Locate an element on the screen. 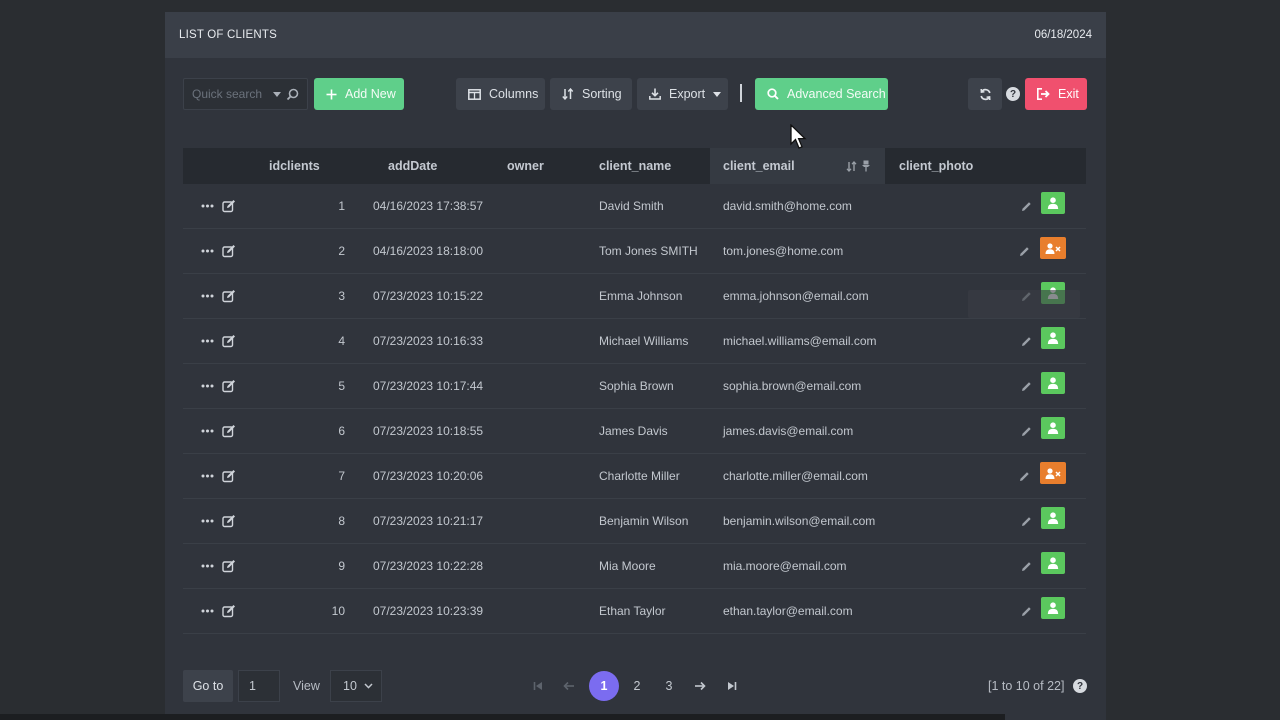 The image size is (1280, 720). chevron-down-icon is located at coordinates (277, 94).